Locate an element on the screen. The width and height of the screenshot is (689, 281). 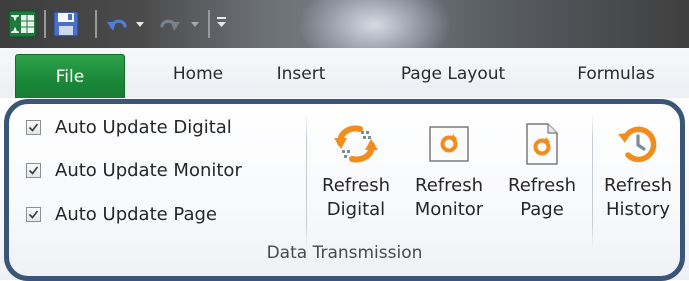
refresh-digital-icon is located at coordinates (356, 144).